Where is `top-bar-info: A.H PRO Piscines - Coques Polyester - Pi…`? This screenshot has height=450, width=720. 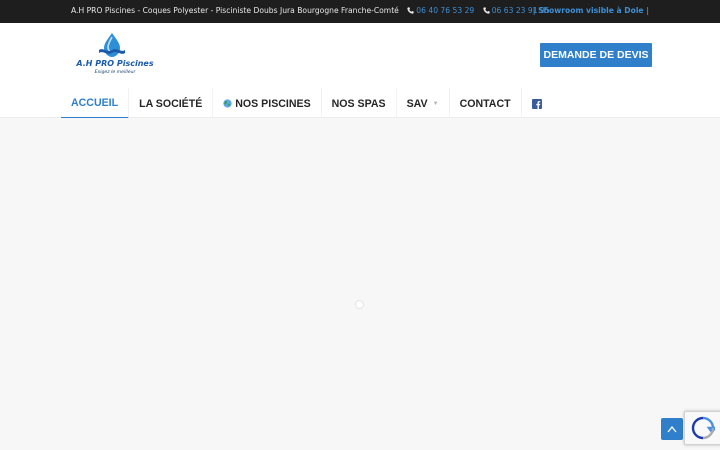 top-bar-info: A.H PRO Piscines - Coques Polyester - Pi… is located at coordinates (310, 10).